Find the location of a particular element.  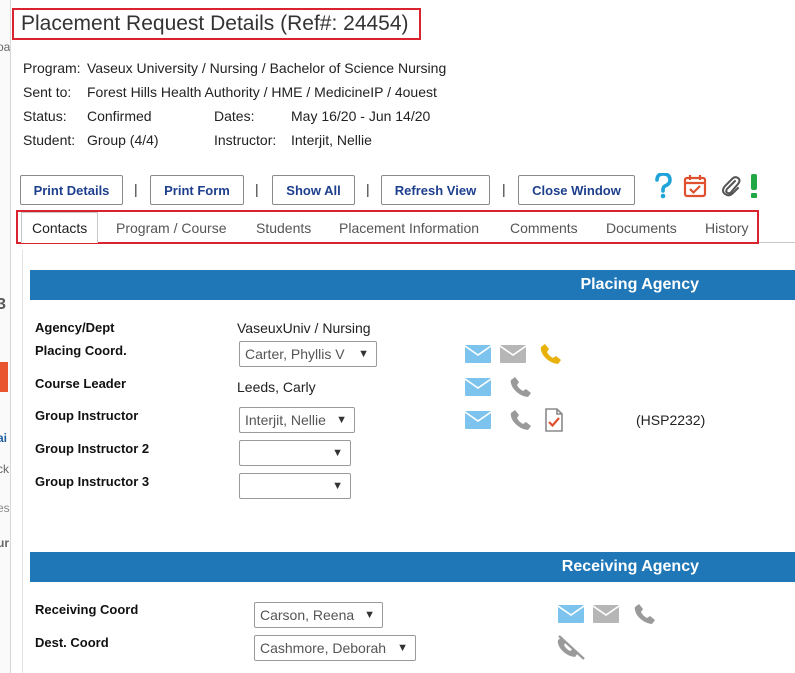

status-label: Status: is located at coordinates (45, 116).